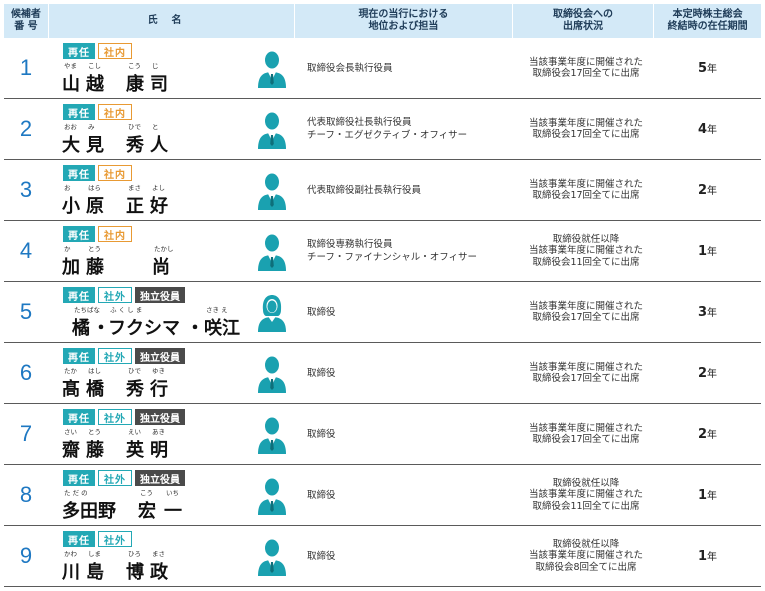 The height and width of the screenshot is (591, 765). I want to click on name-kanji: 川, so click(71, 572).